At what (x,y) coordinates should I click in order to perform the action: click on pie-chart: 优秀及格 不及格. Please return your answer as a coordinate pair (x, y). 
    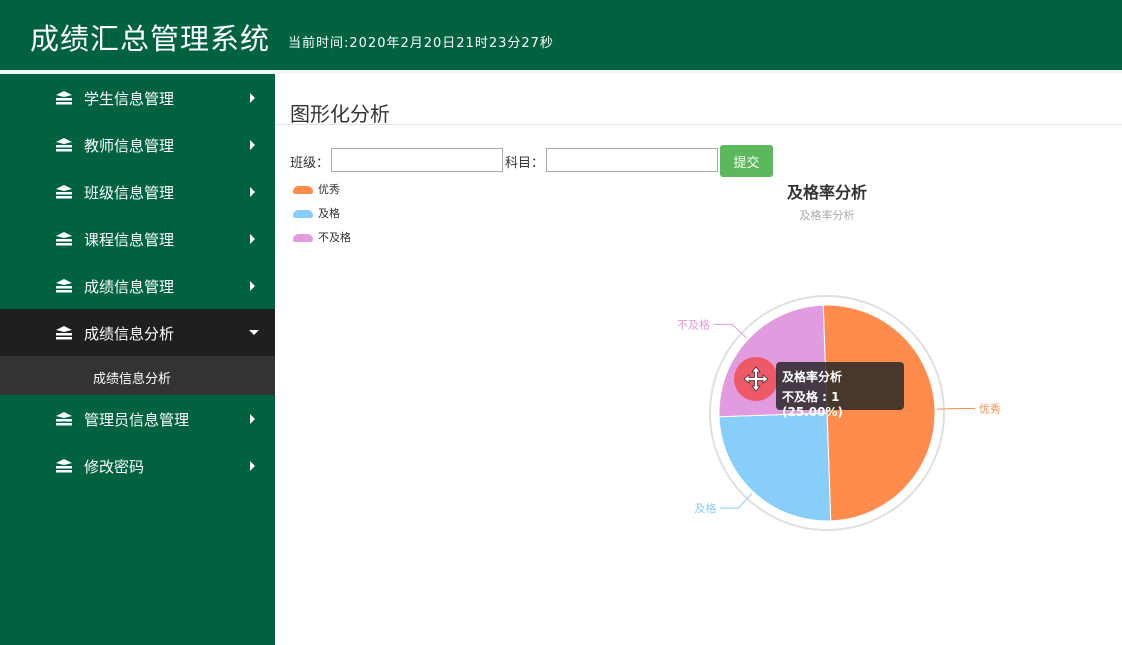
    Looking at the image, I should click on (839, 413).